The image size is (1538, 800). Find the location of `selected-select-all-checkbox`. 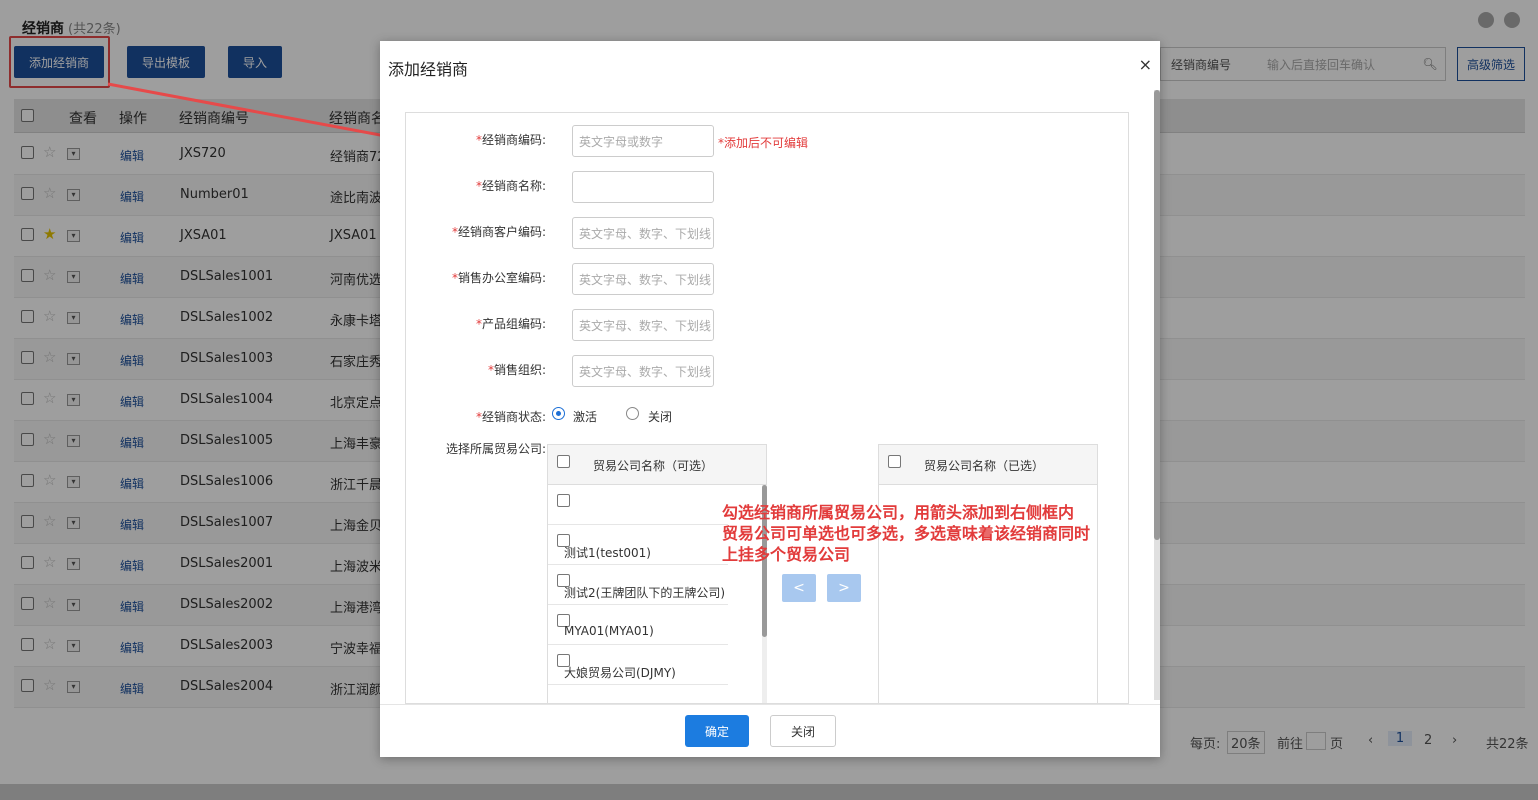

selected-select-all-checkbox is located at coordinates (894, 461).